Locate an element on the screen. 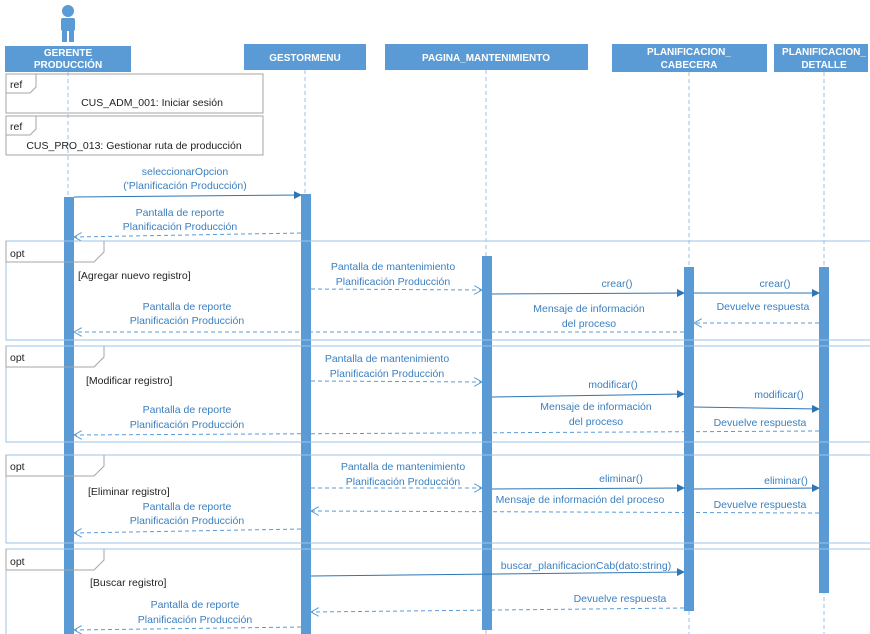 The image size is (870, 634). detalle-label-line2: DETALLE is located at coordinates (824, 65).